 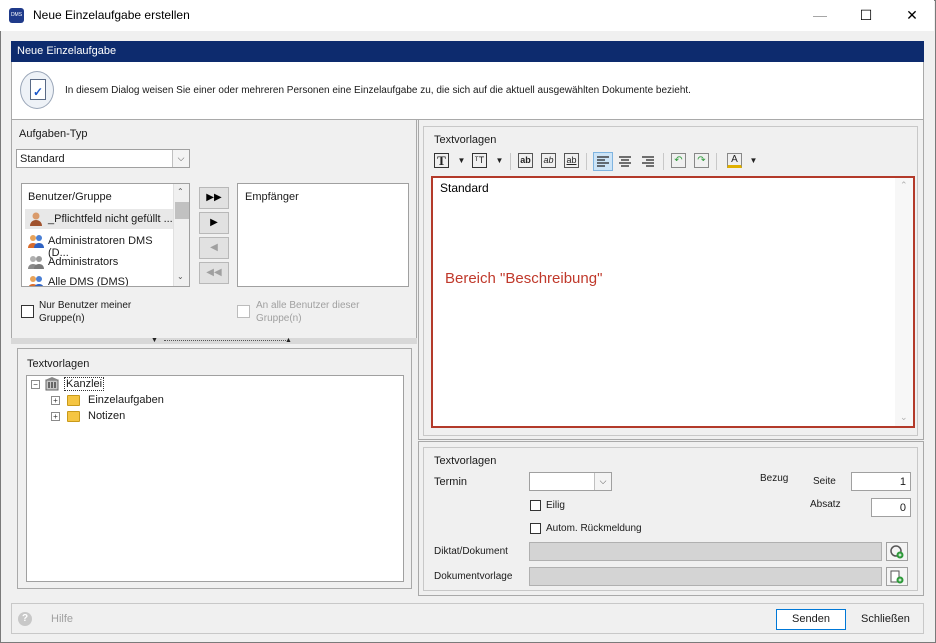 What do you see at coordinates (214, 223) in the screenshot?
I see `add-selected-button: ▶` at bounding box center [214, 223].